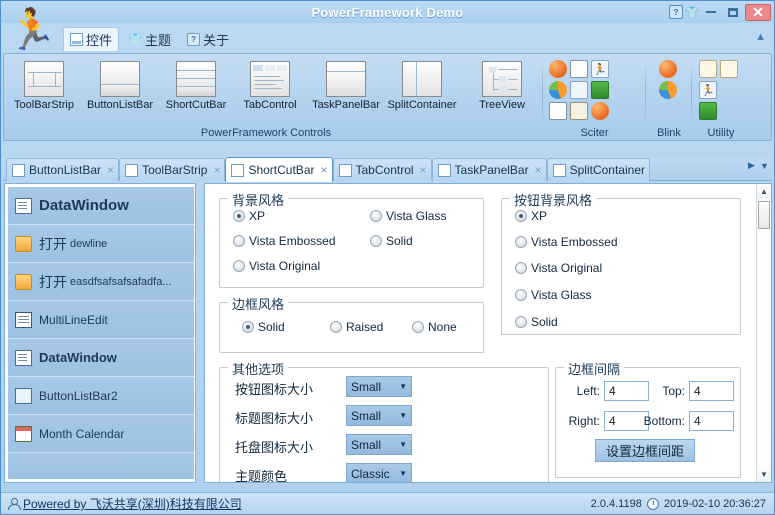 This screenshot has height=515, width=775. What do you see at coordinates (101, 206) in the screenshot?
I see `list-item-datawindow: DataWindow` at bounding box center [101, 206].